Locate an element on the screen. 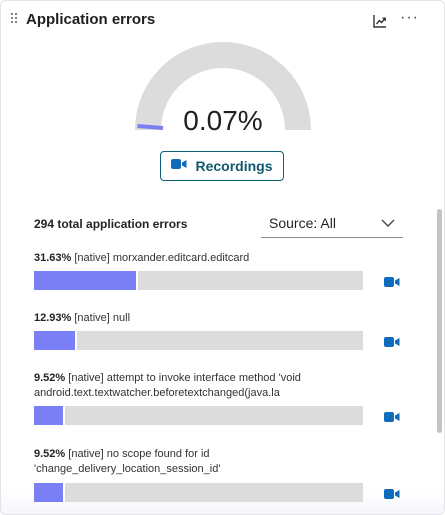  card-header: Application errors ··· is located at coordinates (222, 21).